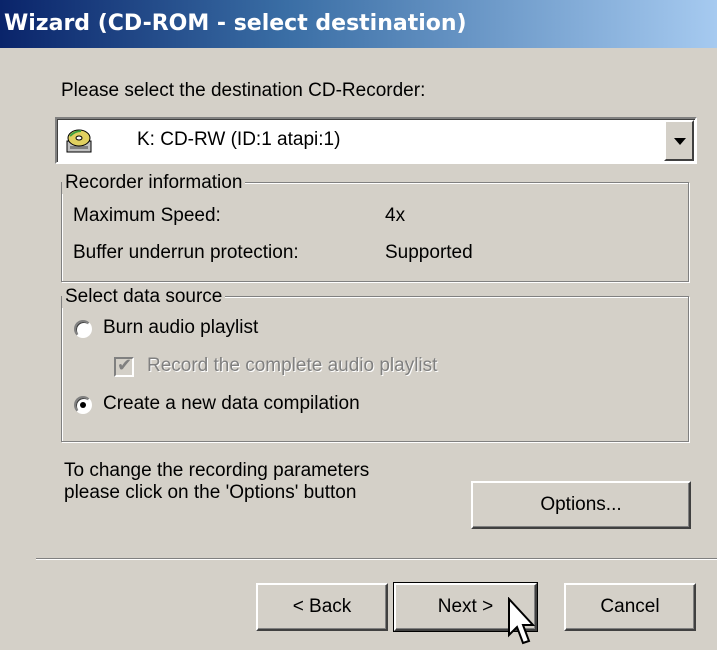 This screenshot has height=650, width=717. I want to click on options-hint-line1: To change the recording parameters, so click(217, 470).